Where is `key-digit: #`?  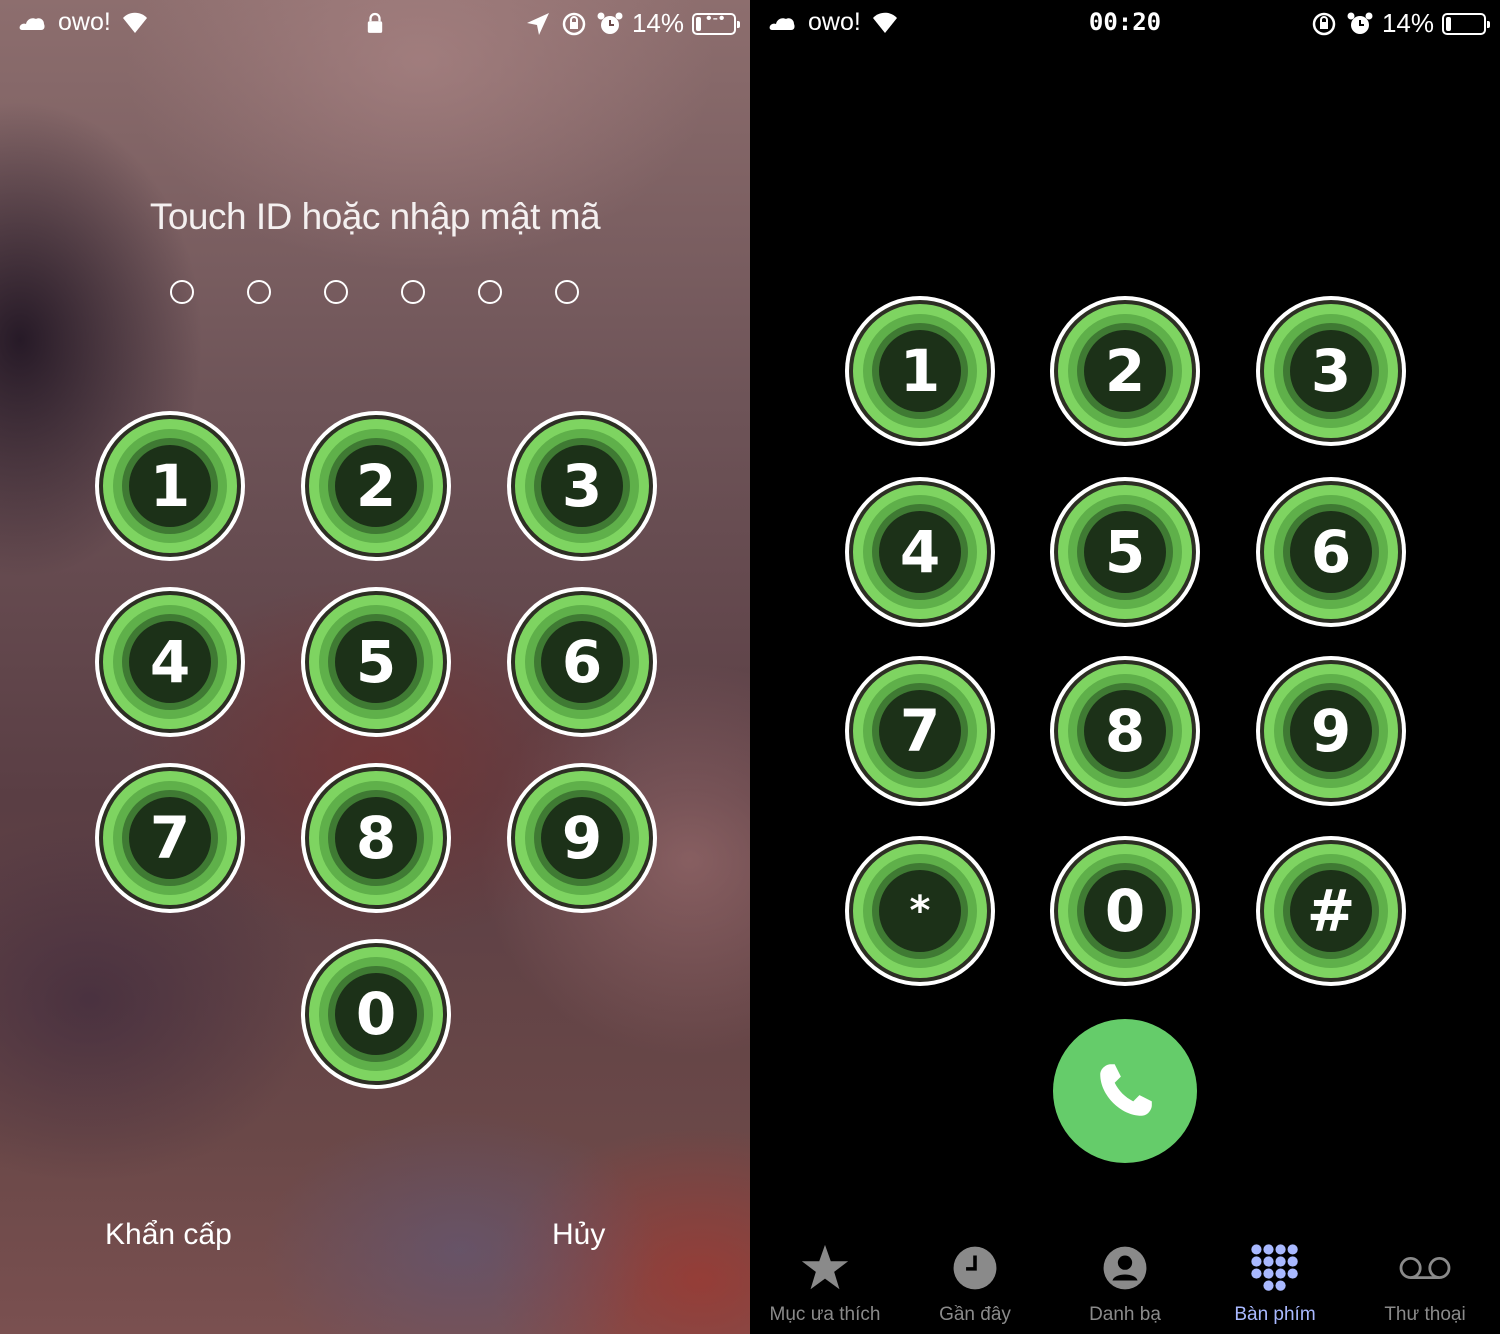 key-digit: # is located at coordinates (1331, 911).